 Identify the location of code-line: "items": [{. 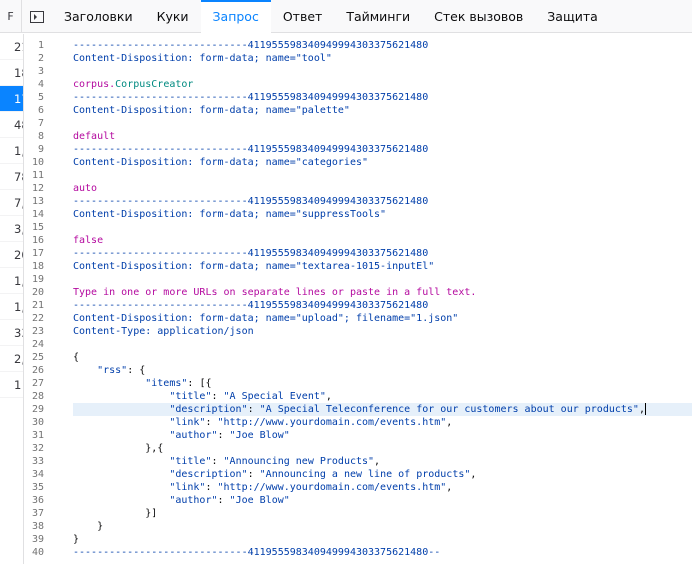
(382, 383).